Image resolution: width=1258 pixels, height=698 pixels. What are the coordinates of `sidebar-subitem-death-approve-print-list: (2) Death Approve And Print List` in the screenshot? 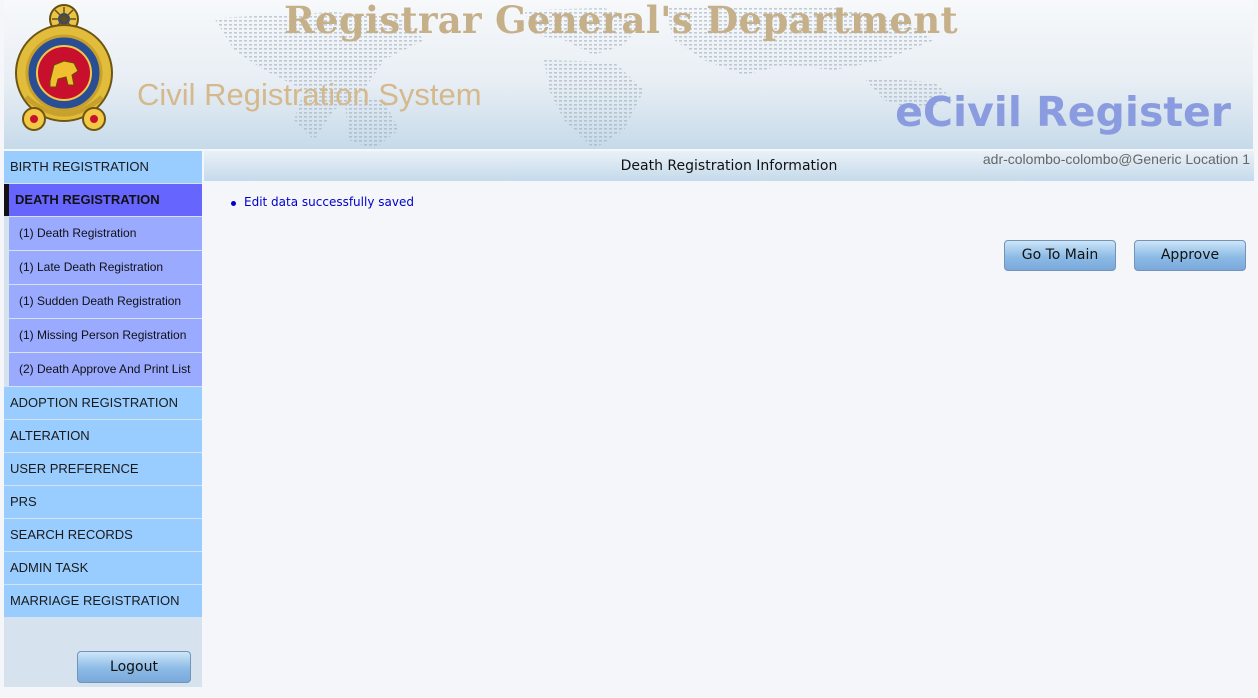 It's located at (105, 369).